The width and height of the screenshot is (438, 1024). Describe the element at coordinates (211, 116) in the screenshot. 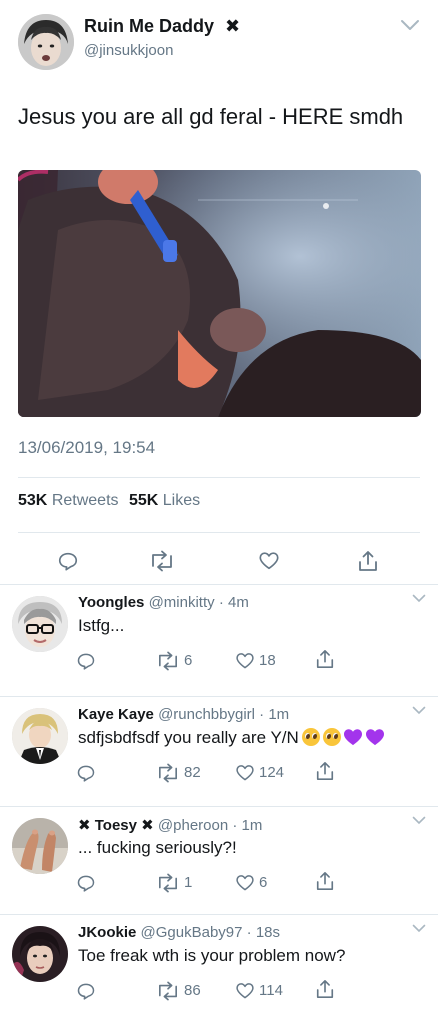

I see `tweet-text: Jesus you are all gd feral - HERE smdh` at that location.